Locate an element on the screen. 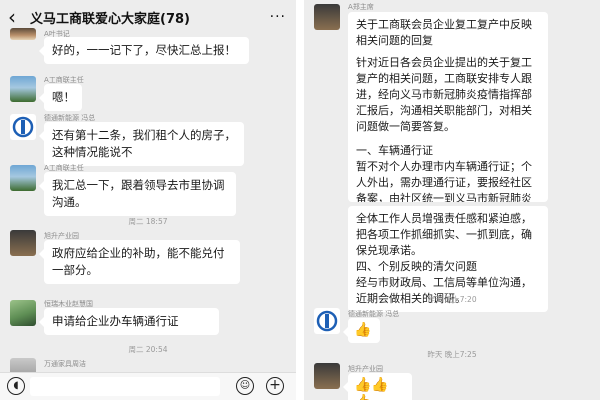  document-continuation: 全体工作人员增强责任感和紧迫感，把各项工作抓细抓实、一抓到底，确保兑现承诺。 is located at coordinates (444, 234).